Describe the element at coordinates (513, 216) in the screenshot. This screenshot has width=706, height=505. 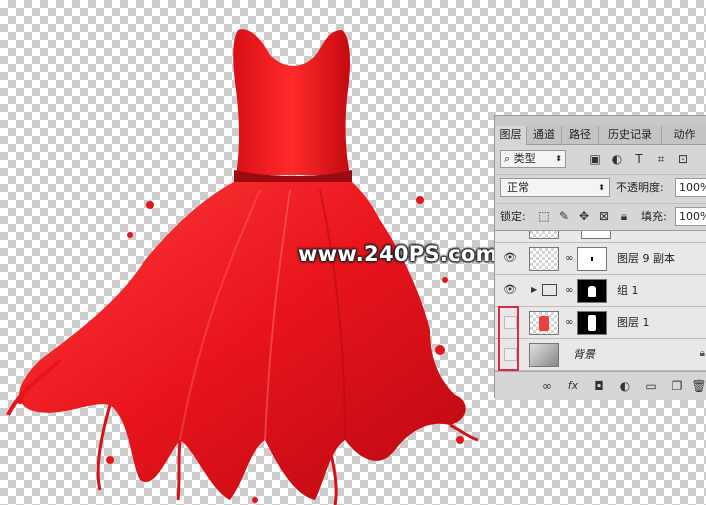
I see `lock-label: 锁定:` at that location.